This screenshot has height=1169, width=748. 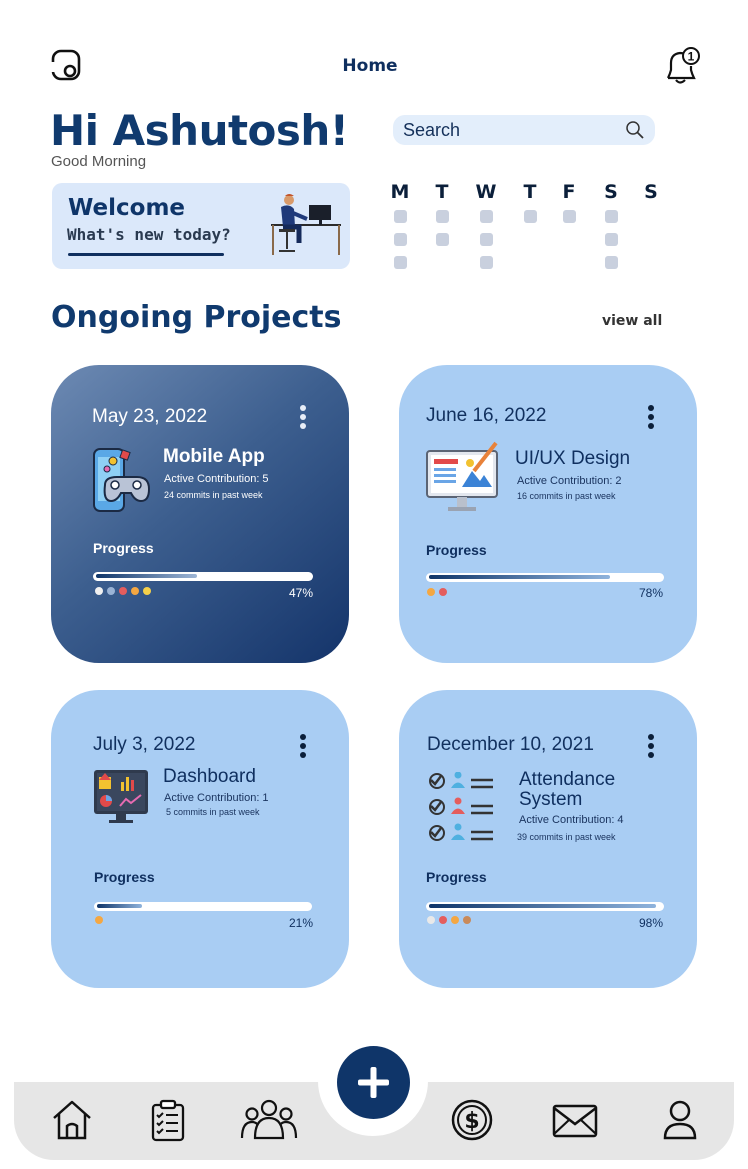 I want to click on welcome-card: Welcome What's new today?, so click(x=201, y=226).